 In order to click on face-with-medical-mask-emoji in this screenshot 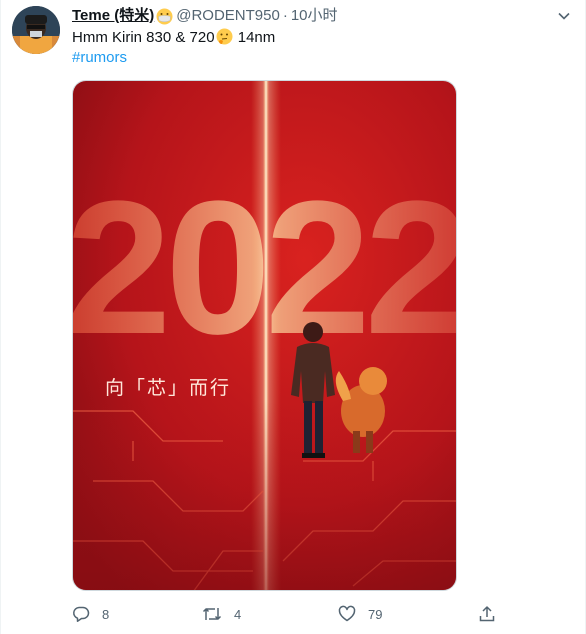, I will do `click(164, 16)`.